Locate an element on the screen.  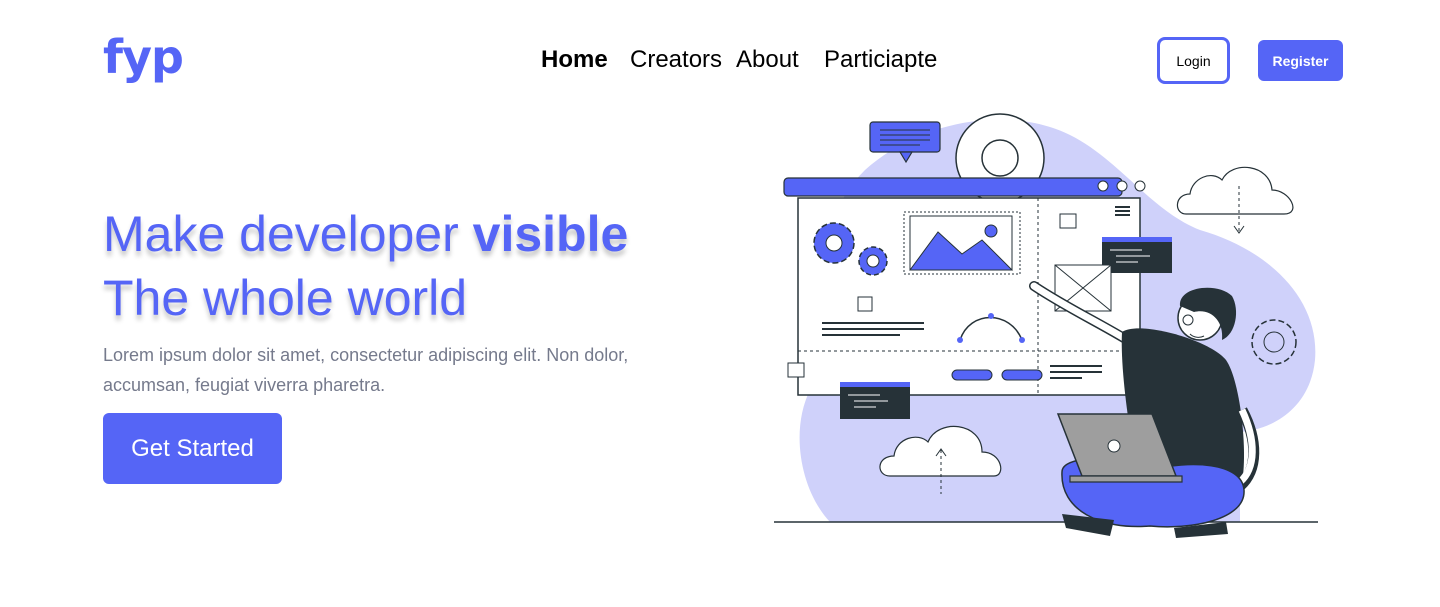
register-button: Register is located at coordinates (1300, 60).